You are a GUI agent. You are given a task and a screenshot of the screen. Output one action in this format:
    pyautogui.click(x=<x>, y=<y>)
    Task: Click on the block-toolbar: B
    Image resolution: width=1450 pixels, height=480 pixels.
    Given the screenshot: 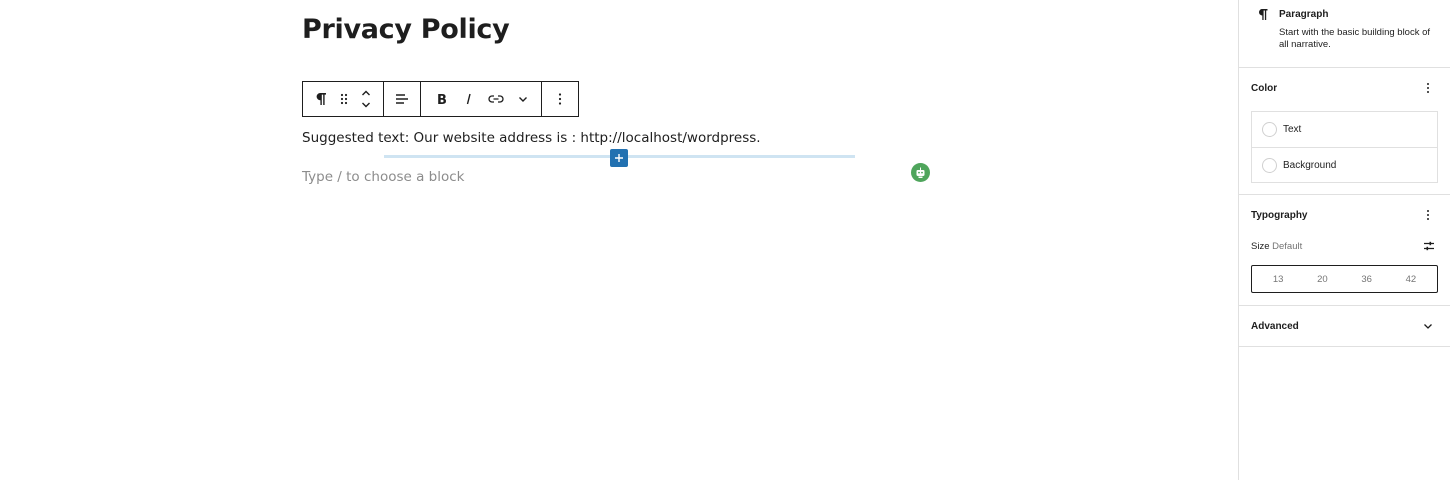 What is the action you would take?
    pyautogui.click(x=440, y=99)
    